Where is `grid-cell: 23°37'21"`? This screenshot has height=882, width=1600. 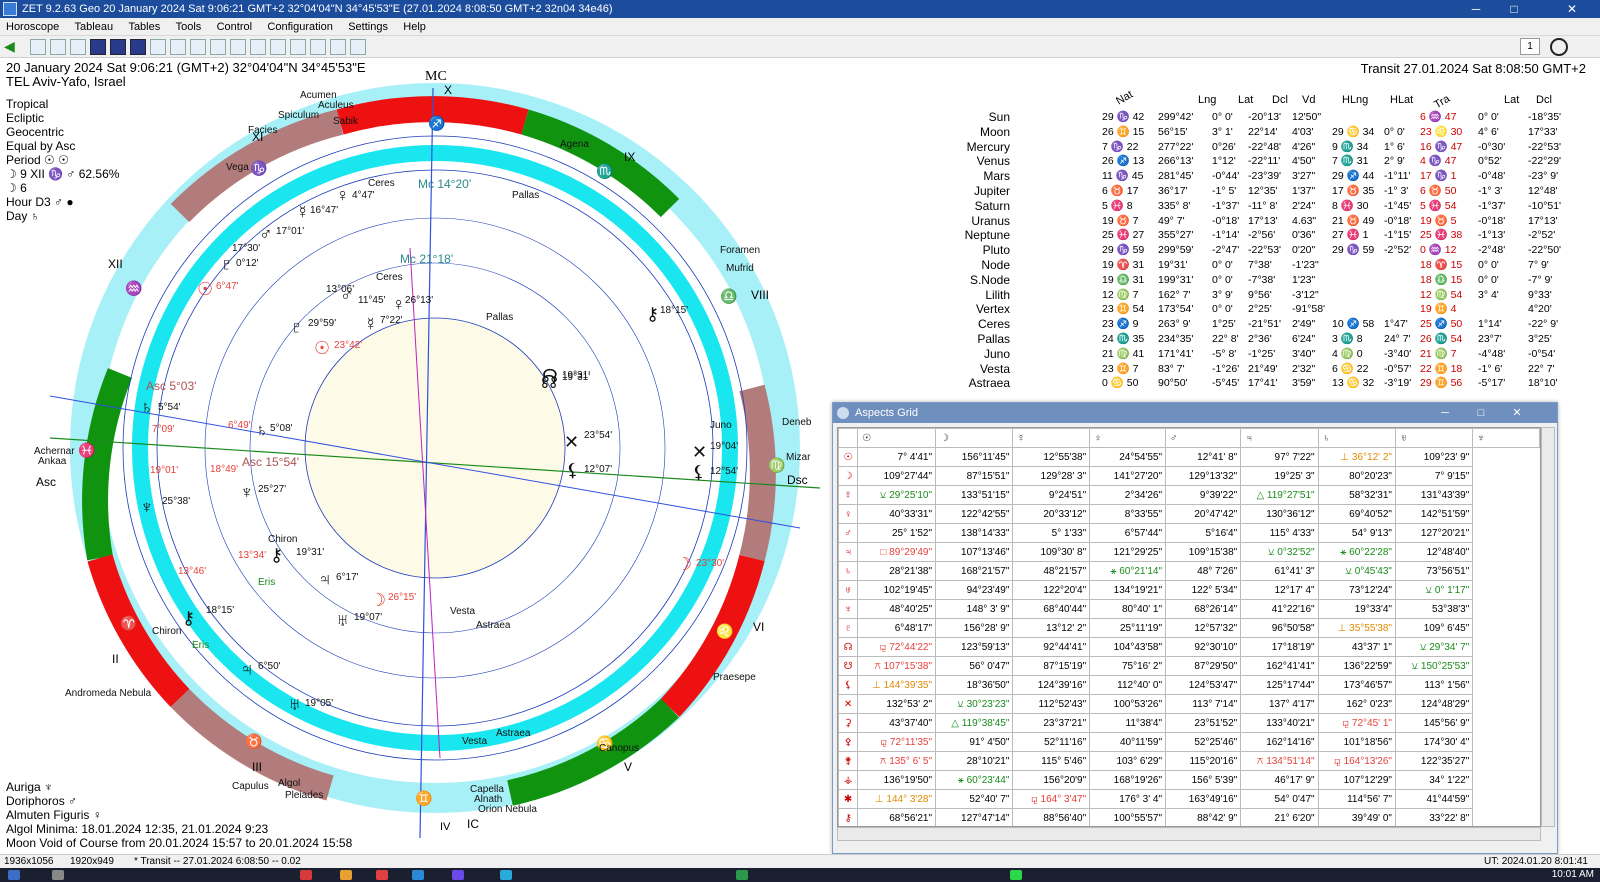 grid-cell: 23°37'21" is located at coordinates (1051, 723).